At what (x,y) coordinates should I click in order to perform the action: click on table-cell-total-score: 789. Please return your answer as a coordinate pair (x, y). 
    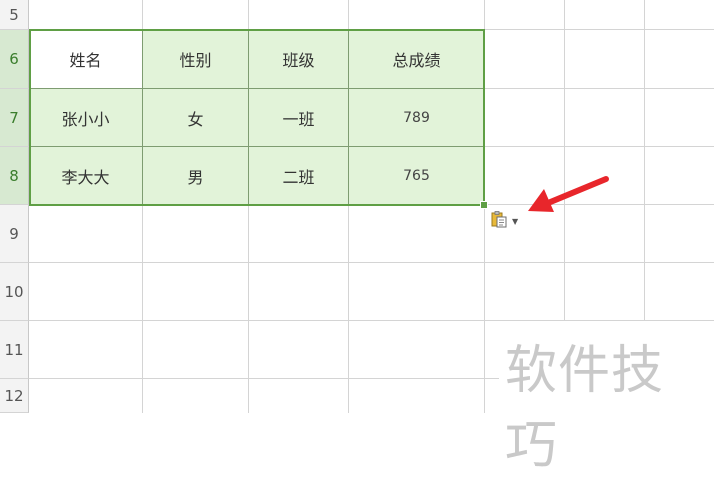
    Looking at the image, I should click on (417, 118).